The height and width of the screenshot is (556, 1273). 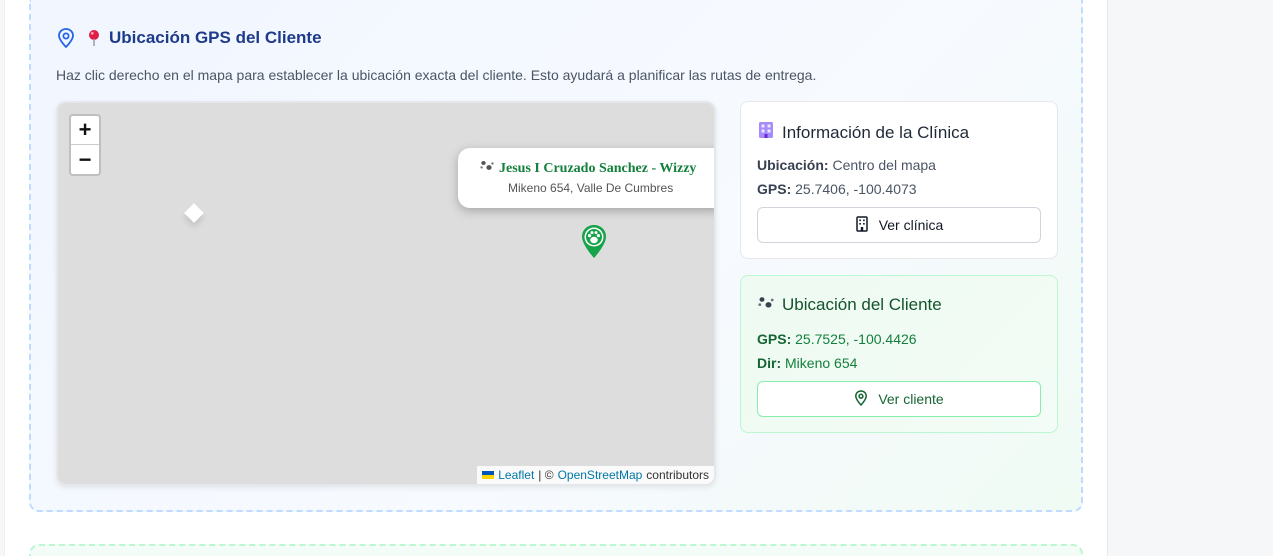 I want to click on clinic-building-emoji-icon, so click(x=766, y=132).